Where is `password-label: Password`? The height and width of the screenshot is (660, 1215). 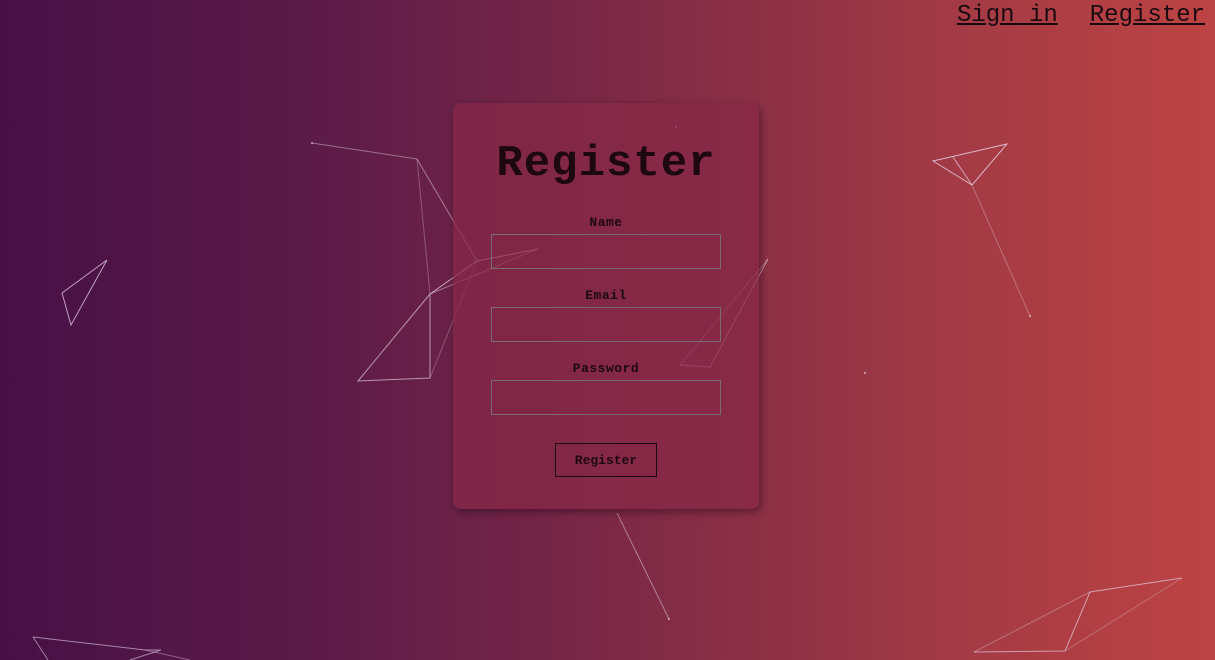
password-label: Password is located at coordinates (606, 368).